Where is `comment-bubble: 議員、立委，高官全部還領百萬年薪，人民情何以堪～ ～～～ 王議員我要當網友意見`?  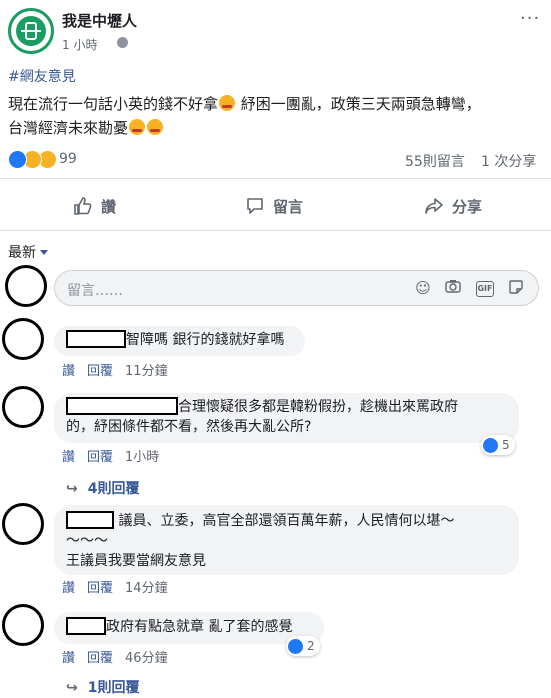
comment-bubble: 議員、立委，高官全部還領百萬年薪，人民情何以堪～ ～～～ 王議員我要當網友意見 is located at coordinates (286, 540).